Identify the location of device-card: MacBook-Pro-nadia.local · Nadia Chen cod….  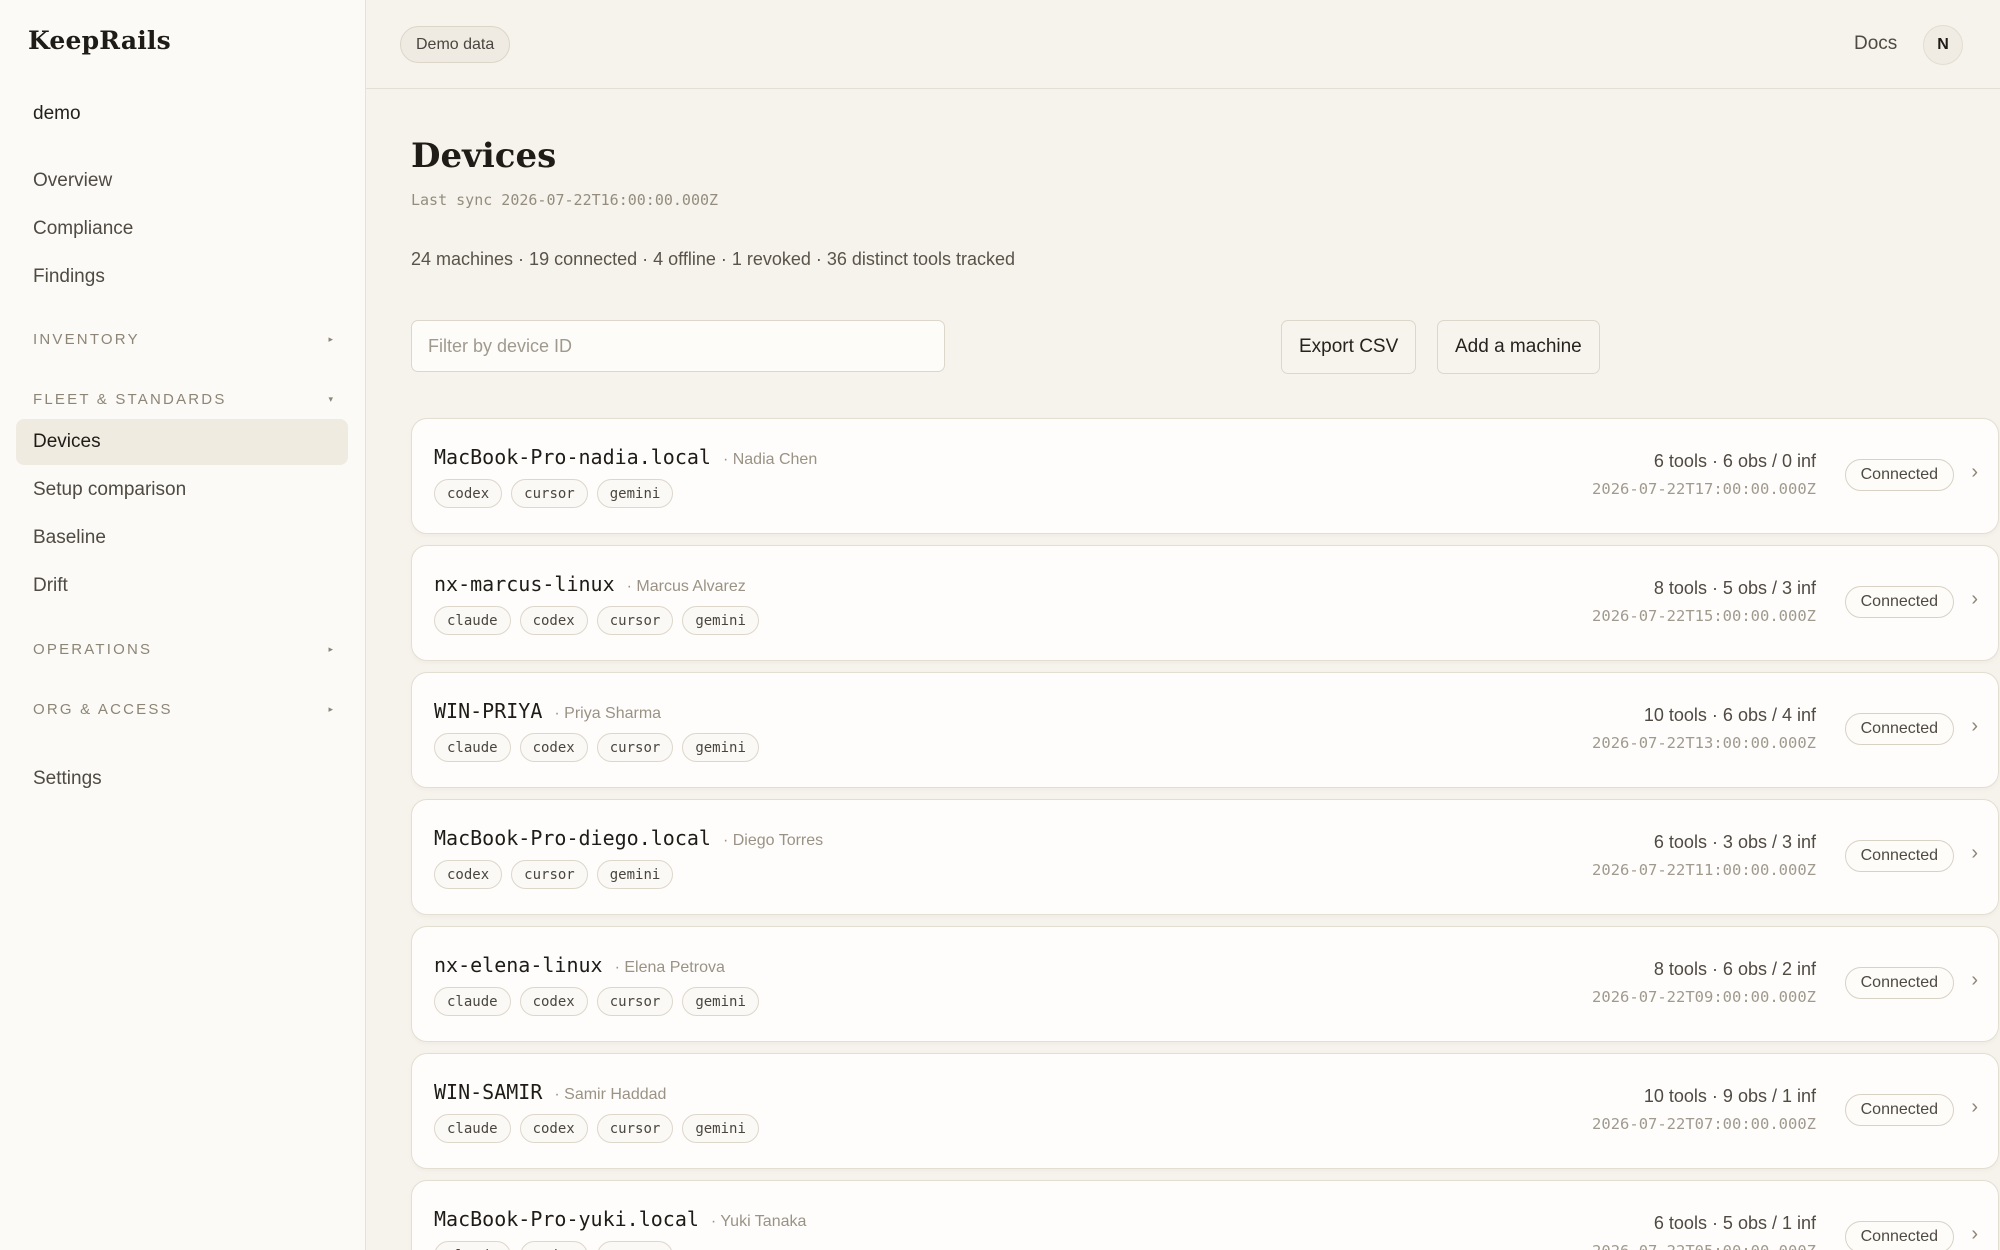
(1205, 476).